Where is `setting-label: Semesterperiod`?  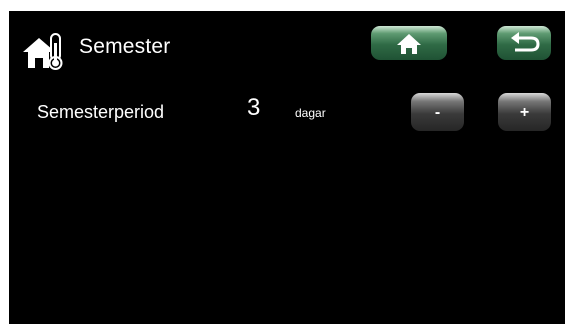 setting-label: Semesterperiod is located at coordinates (101, 112).